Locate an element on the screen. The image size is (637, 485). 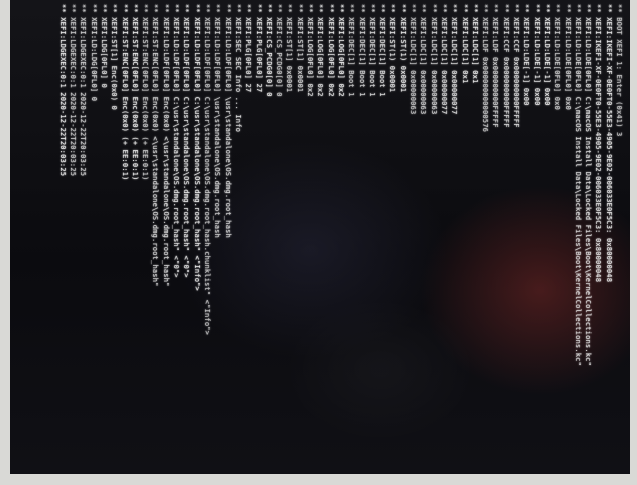
boot-log-line: ** XEFI:LDG[0FL0] 0 is located at coordinates (104, 46).